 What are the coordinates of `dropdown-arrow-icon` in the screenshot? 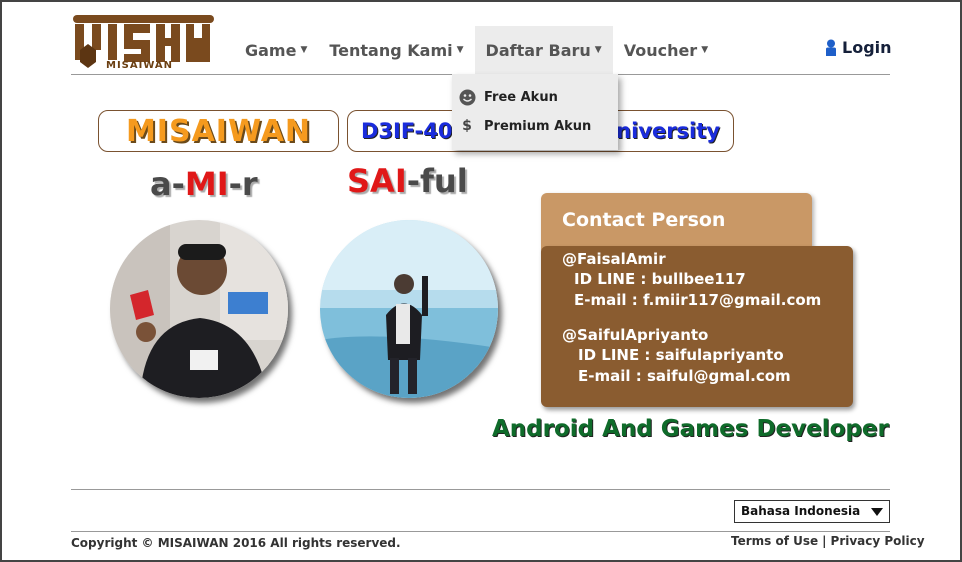 It's located at (877, 512).